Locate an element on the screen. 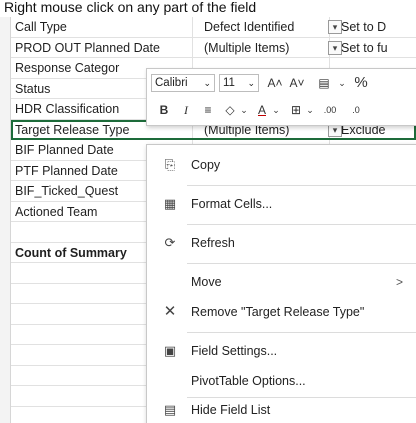 The width and height of the screenshot is (416, 423). italic-button: I is located at coordinates (186, 110).